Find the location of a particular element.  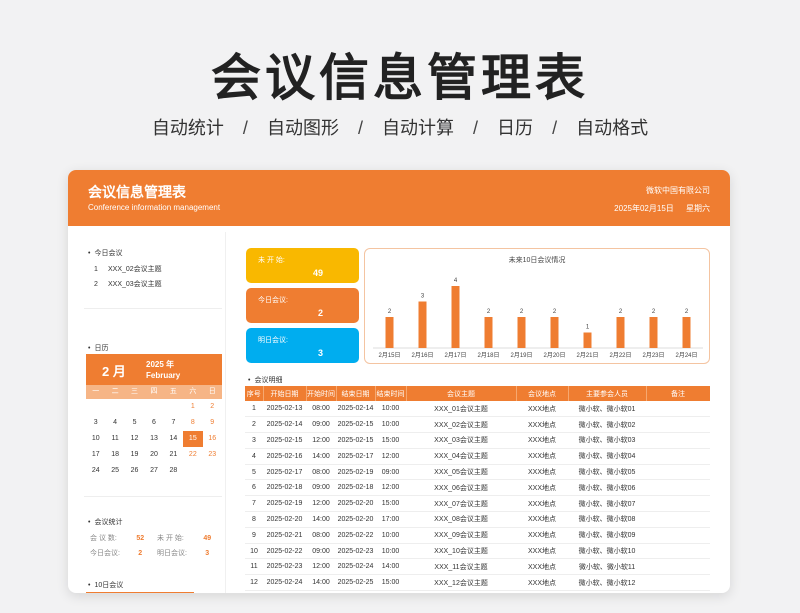

calendar-month-en: February is located at coordinates (163, 375).